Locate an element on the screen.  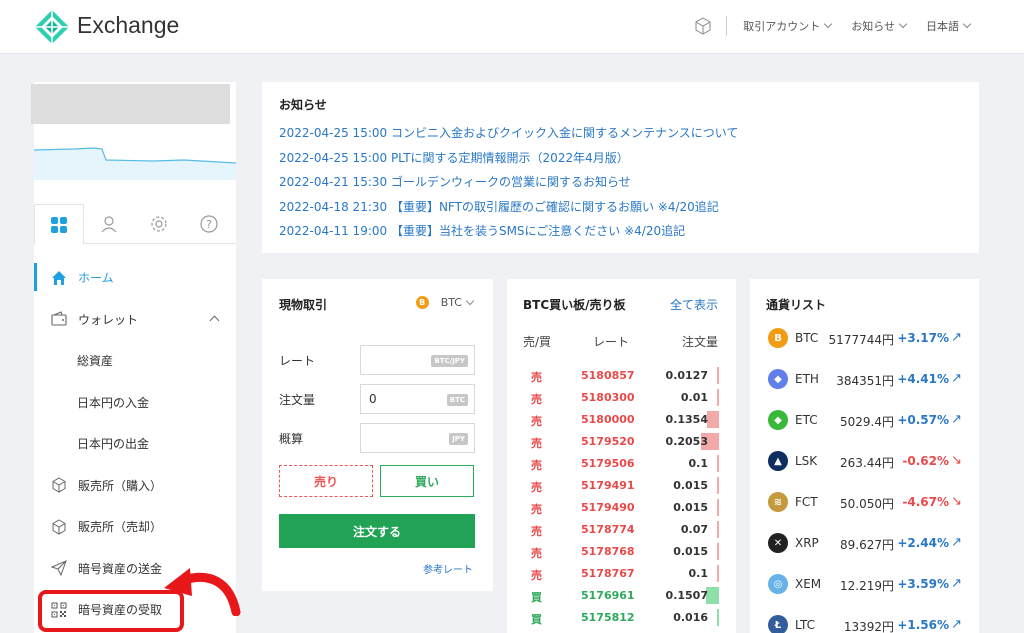
nav-notices: お知らせ is located at coordinates (879, 26).